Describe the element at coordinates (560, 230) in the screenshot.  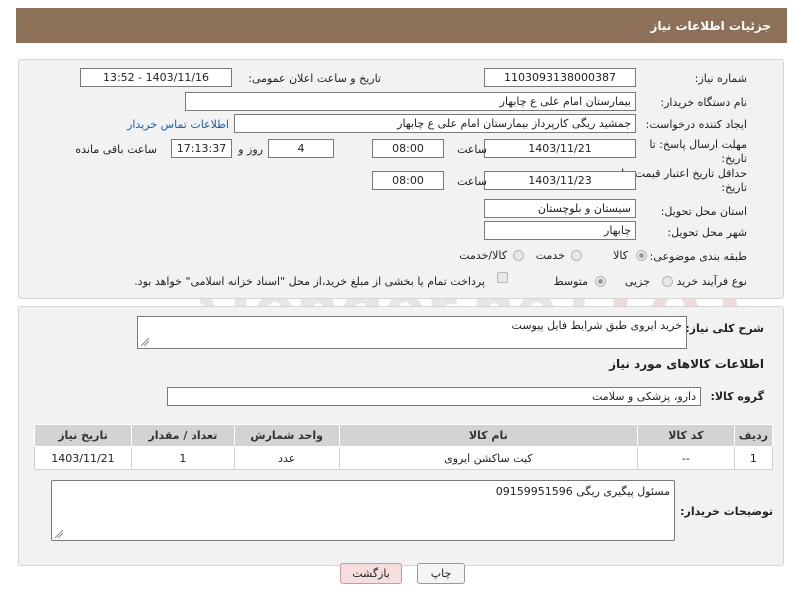
I see `city-field: چابهار` at that location.